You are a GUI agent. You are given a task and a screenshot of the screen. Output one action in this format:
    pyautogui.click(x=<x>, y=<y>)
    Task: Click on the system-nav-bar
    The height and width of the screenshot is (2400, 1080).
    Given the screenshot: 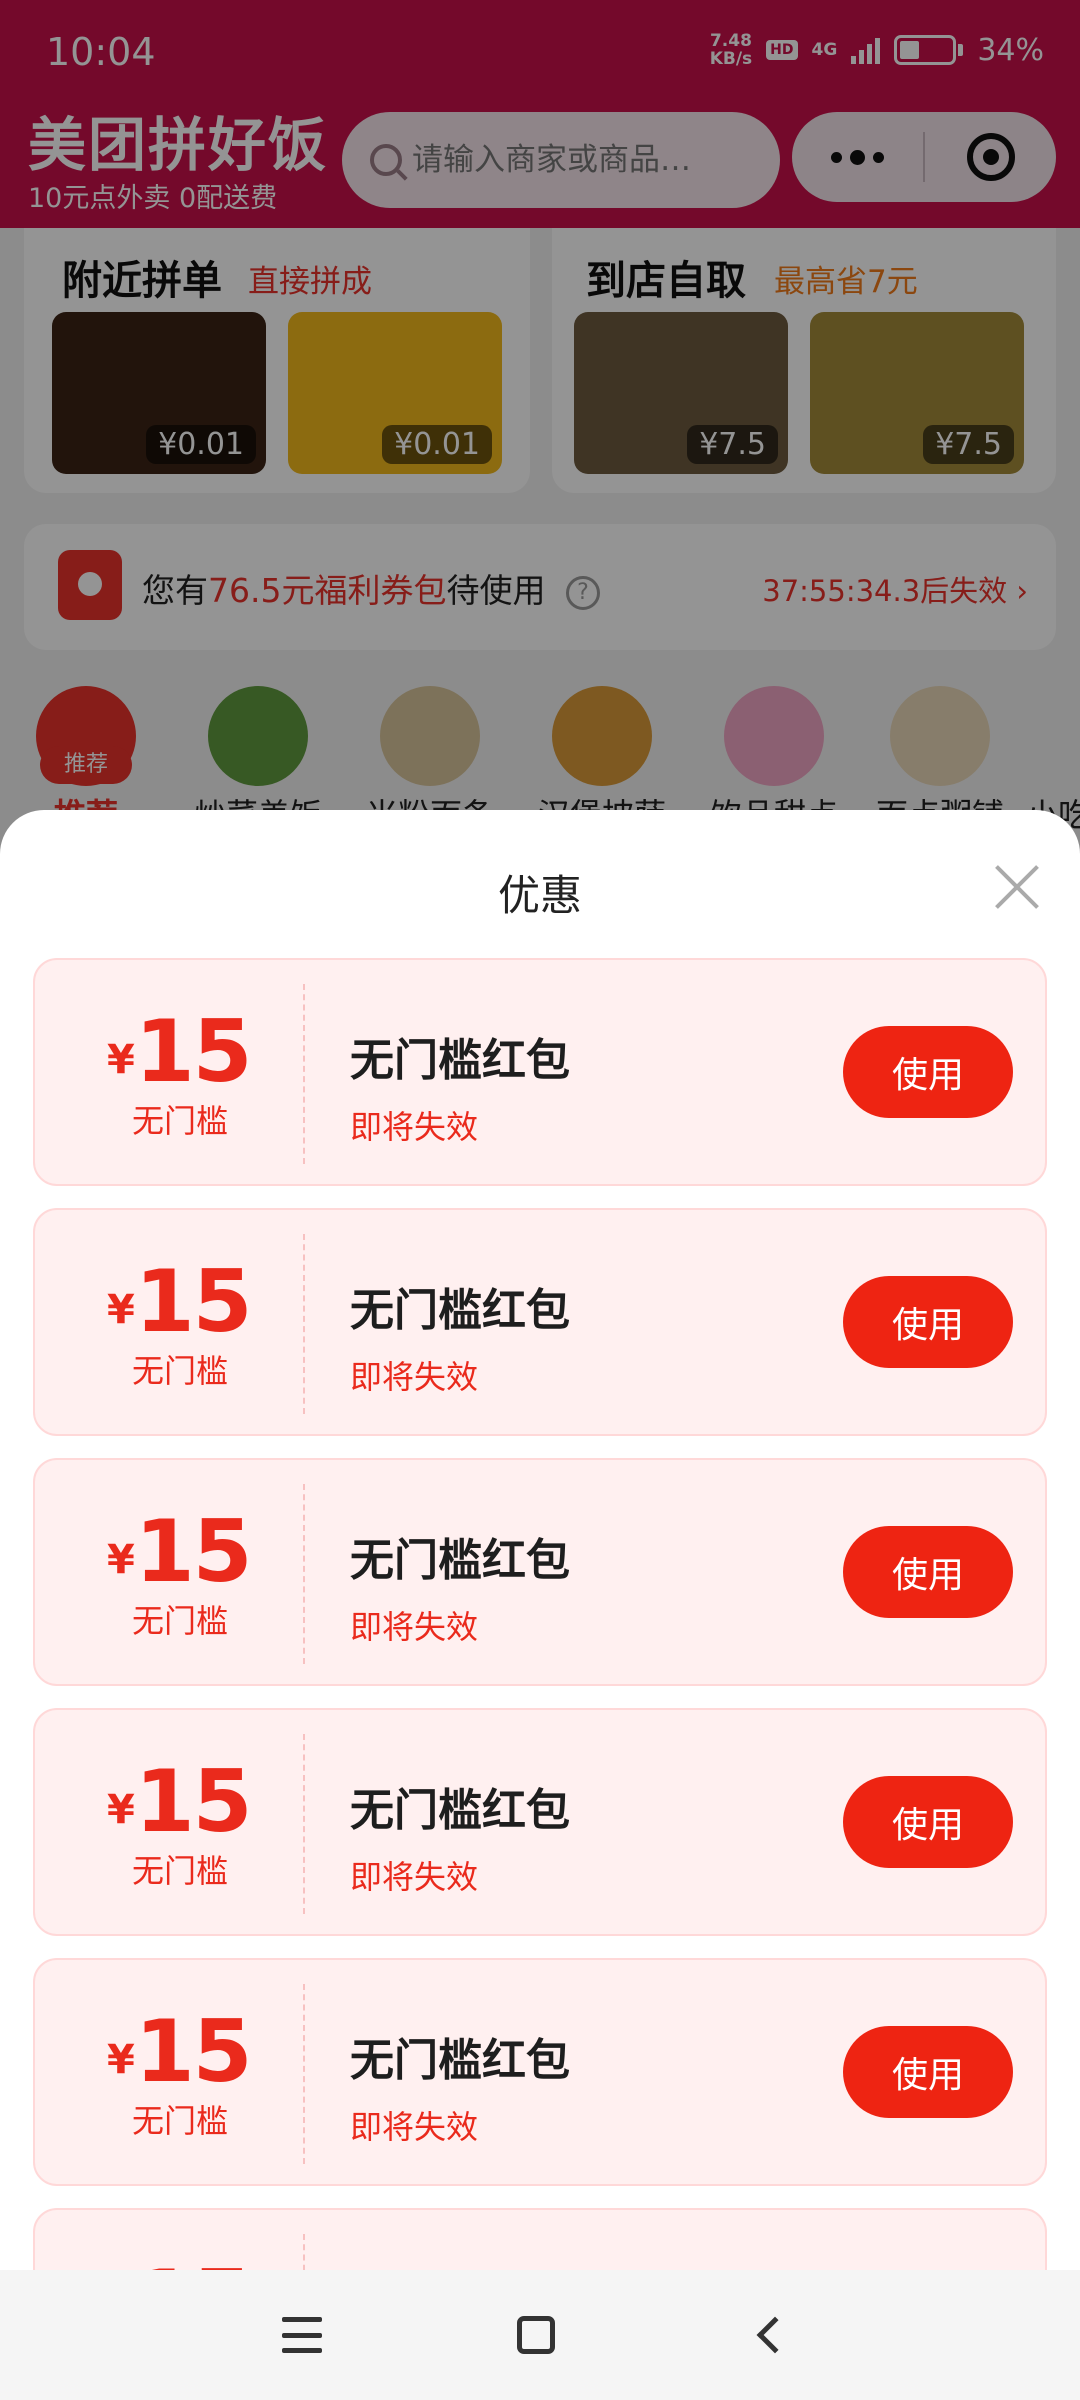 What is the action you would take?
    pyautogui.click(x=540, y=2335)
    